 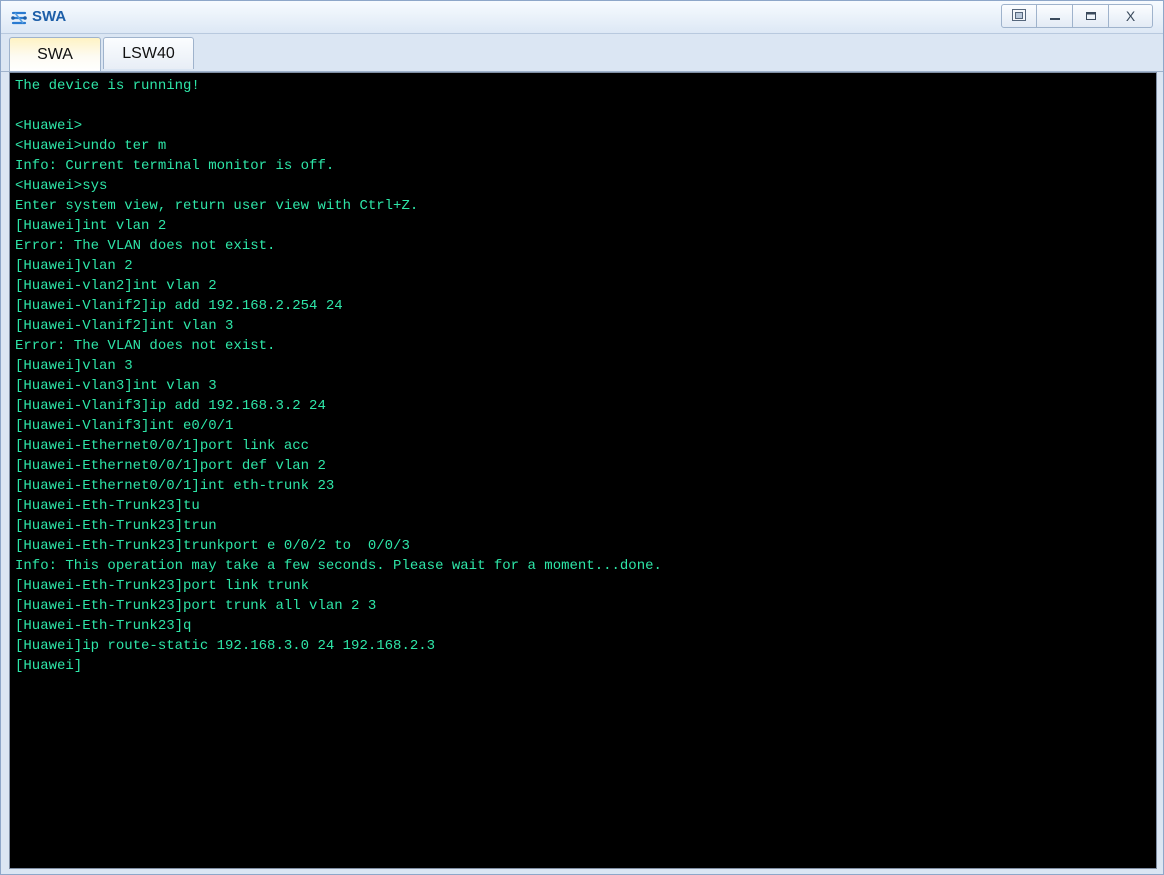 I want to click on terminal-line: <Huawei>undo ter m, so click(x=91, y=146).